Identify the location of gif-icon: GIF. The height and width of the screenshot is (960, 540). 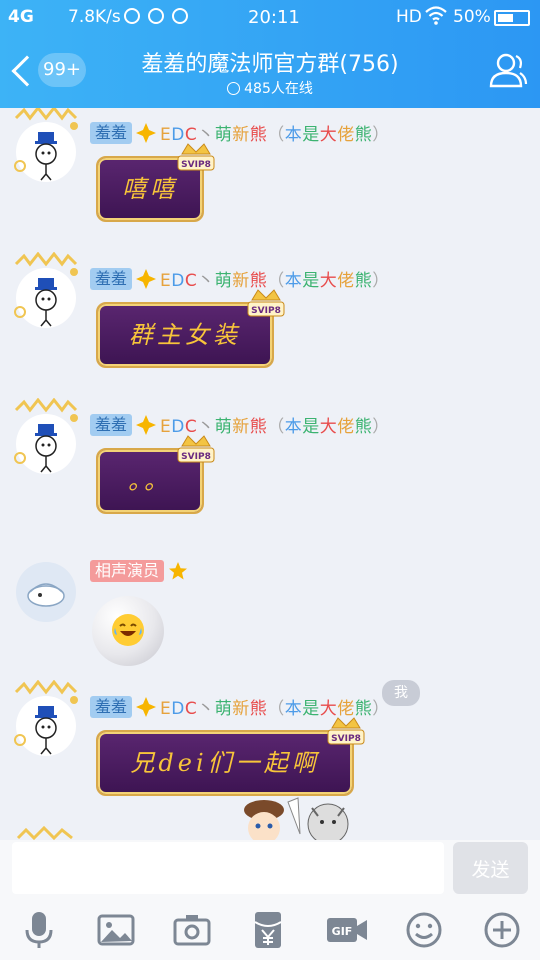
(347, 930).